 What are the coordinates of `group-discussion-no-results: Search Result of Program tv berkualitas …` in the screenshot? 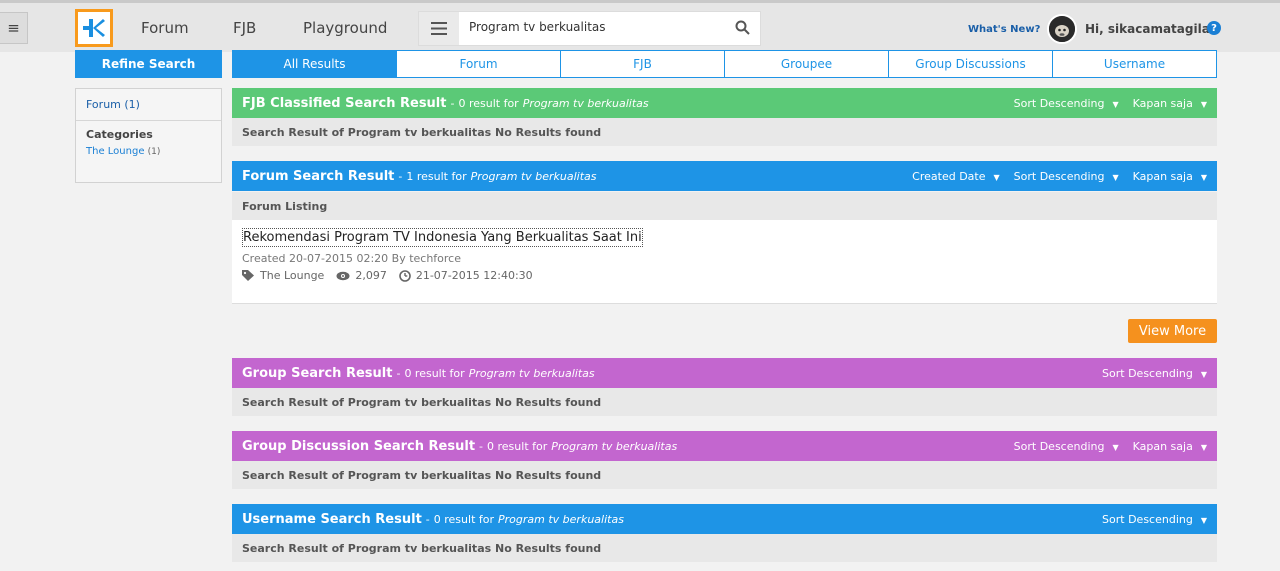 It's located at (724, 475).